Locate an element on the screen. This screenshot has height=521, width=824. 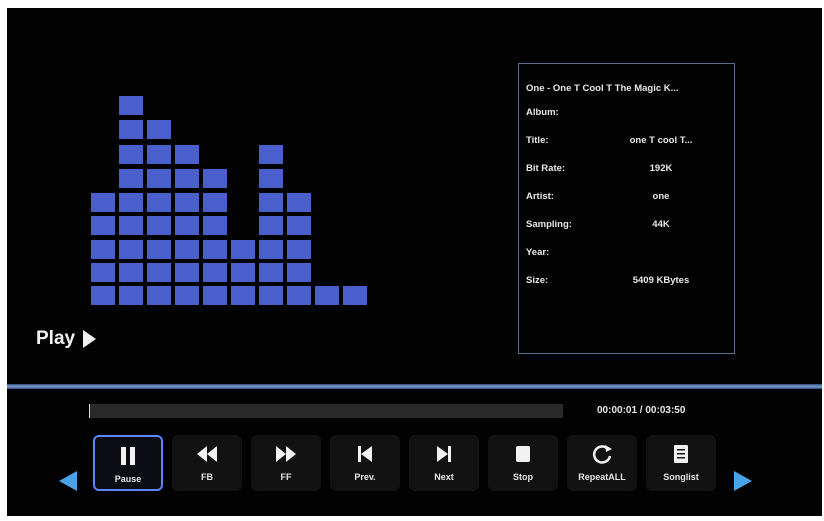
fast-backward-button: FB is located at coordinates (207, 463).